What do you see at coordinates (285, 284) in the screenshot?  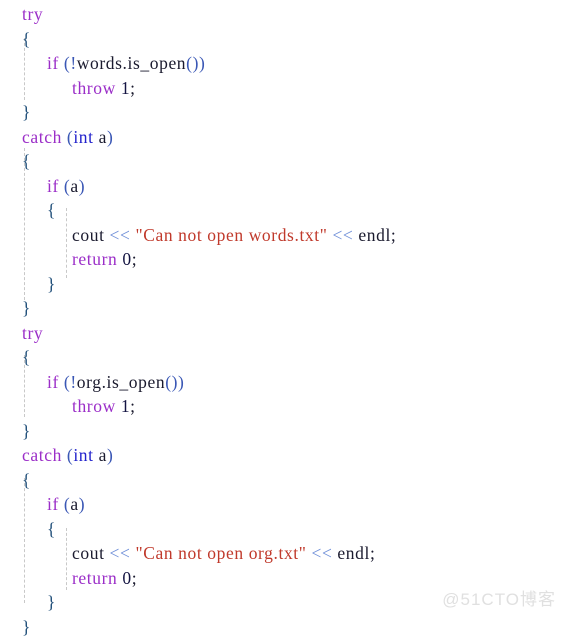 I see `code-line-12: }` at bounding box center [285, 284].